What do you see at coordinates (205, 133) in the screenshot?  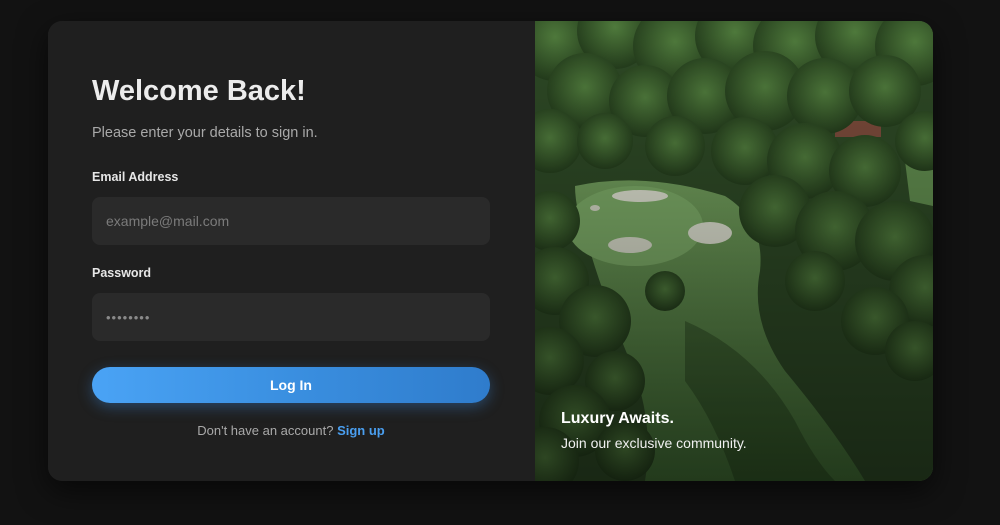 I see `page-subtitle: Please enter your details to sign in.` at bounding box center [205, 133].